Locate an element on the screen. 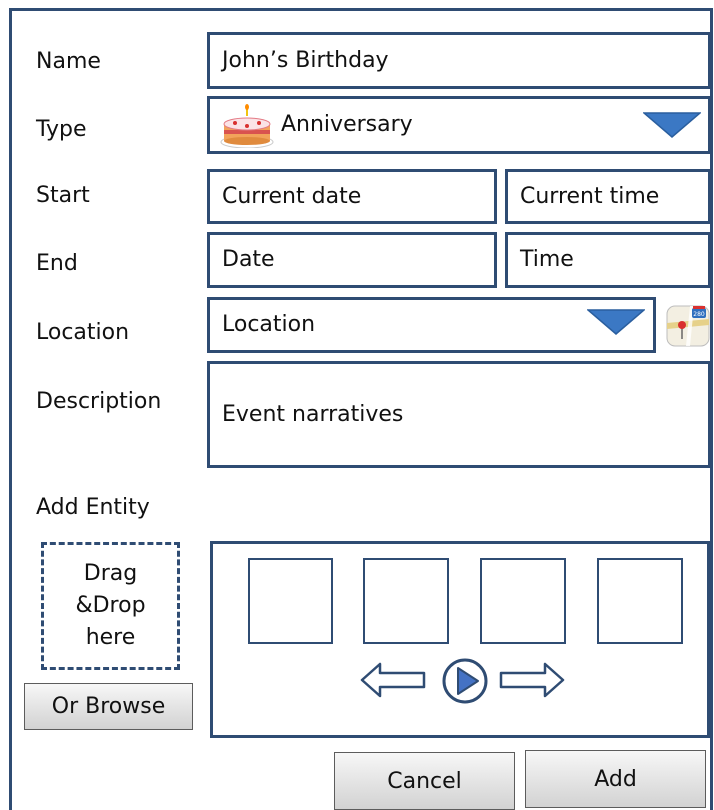  end-date-value: Date is located at coordinates (248, 259).